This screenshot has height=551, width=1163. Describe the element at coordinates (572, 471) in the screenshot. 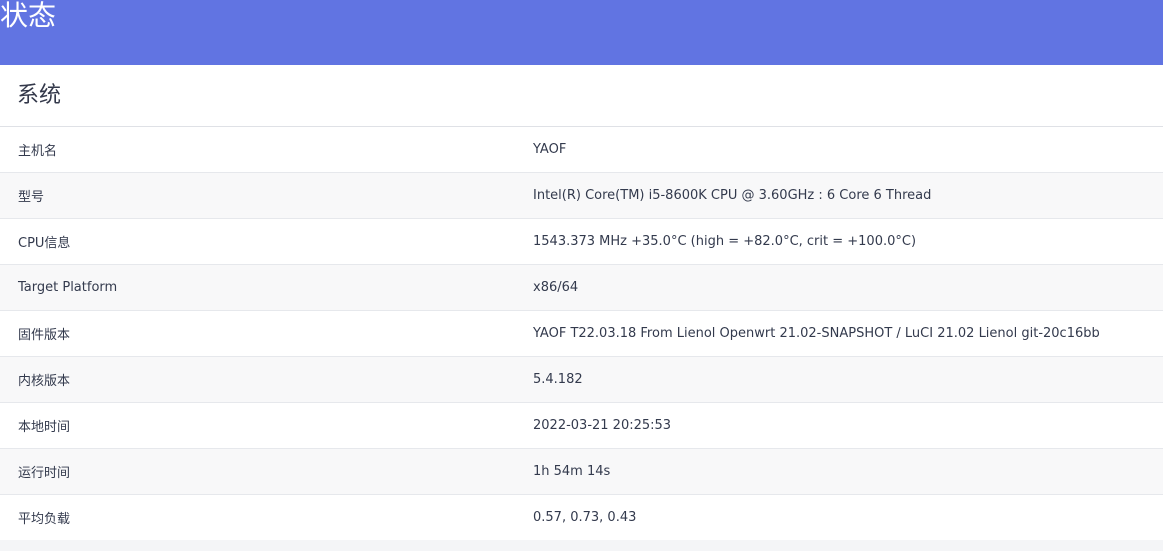

I see `row-value: 1h 54m 14s` at that location.